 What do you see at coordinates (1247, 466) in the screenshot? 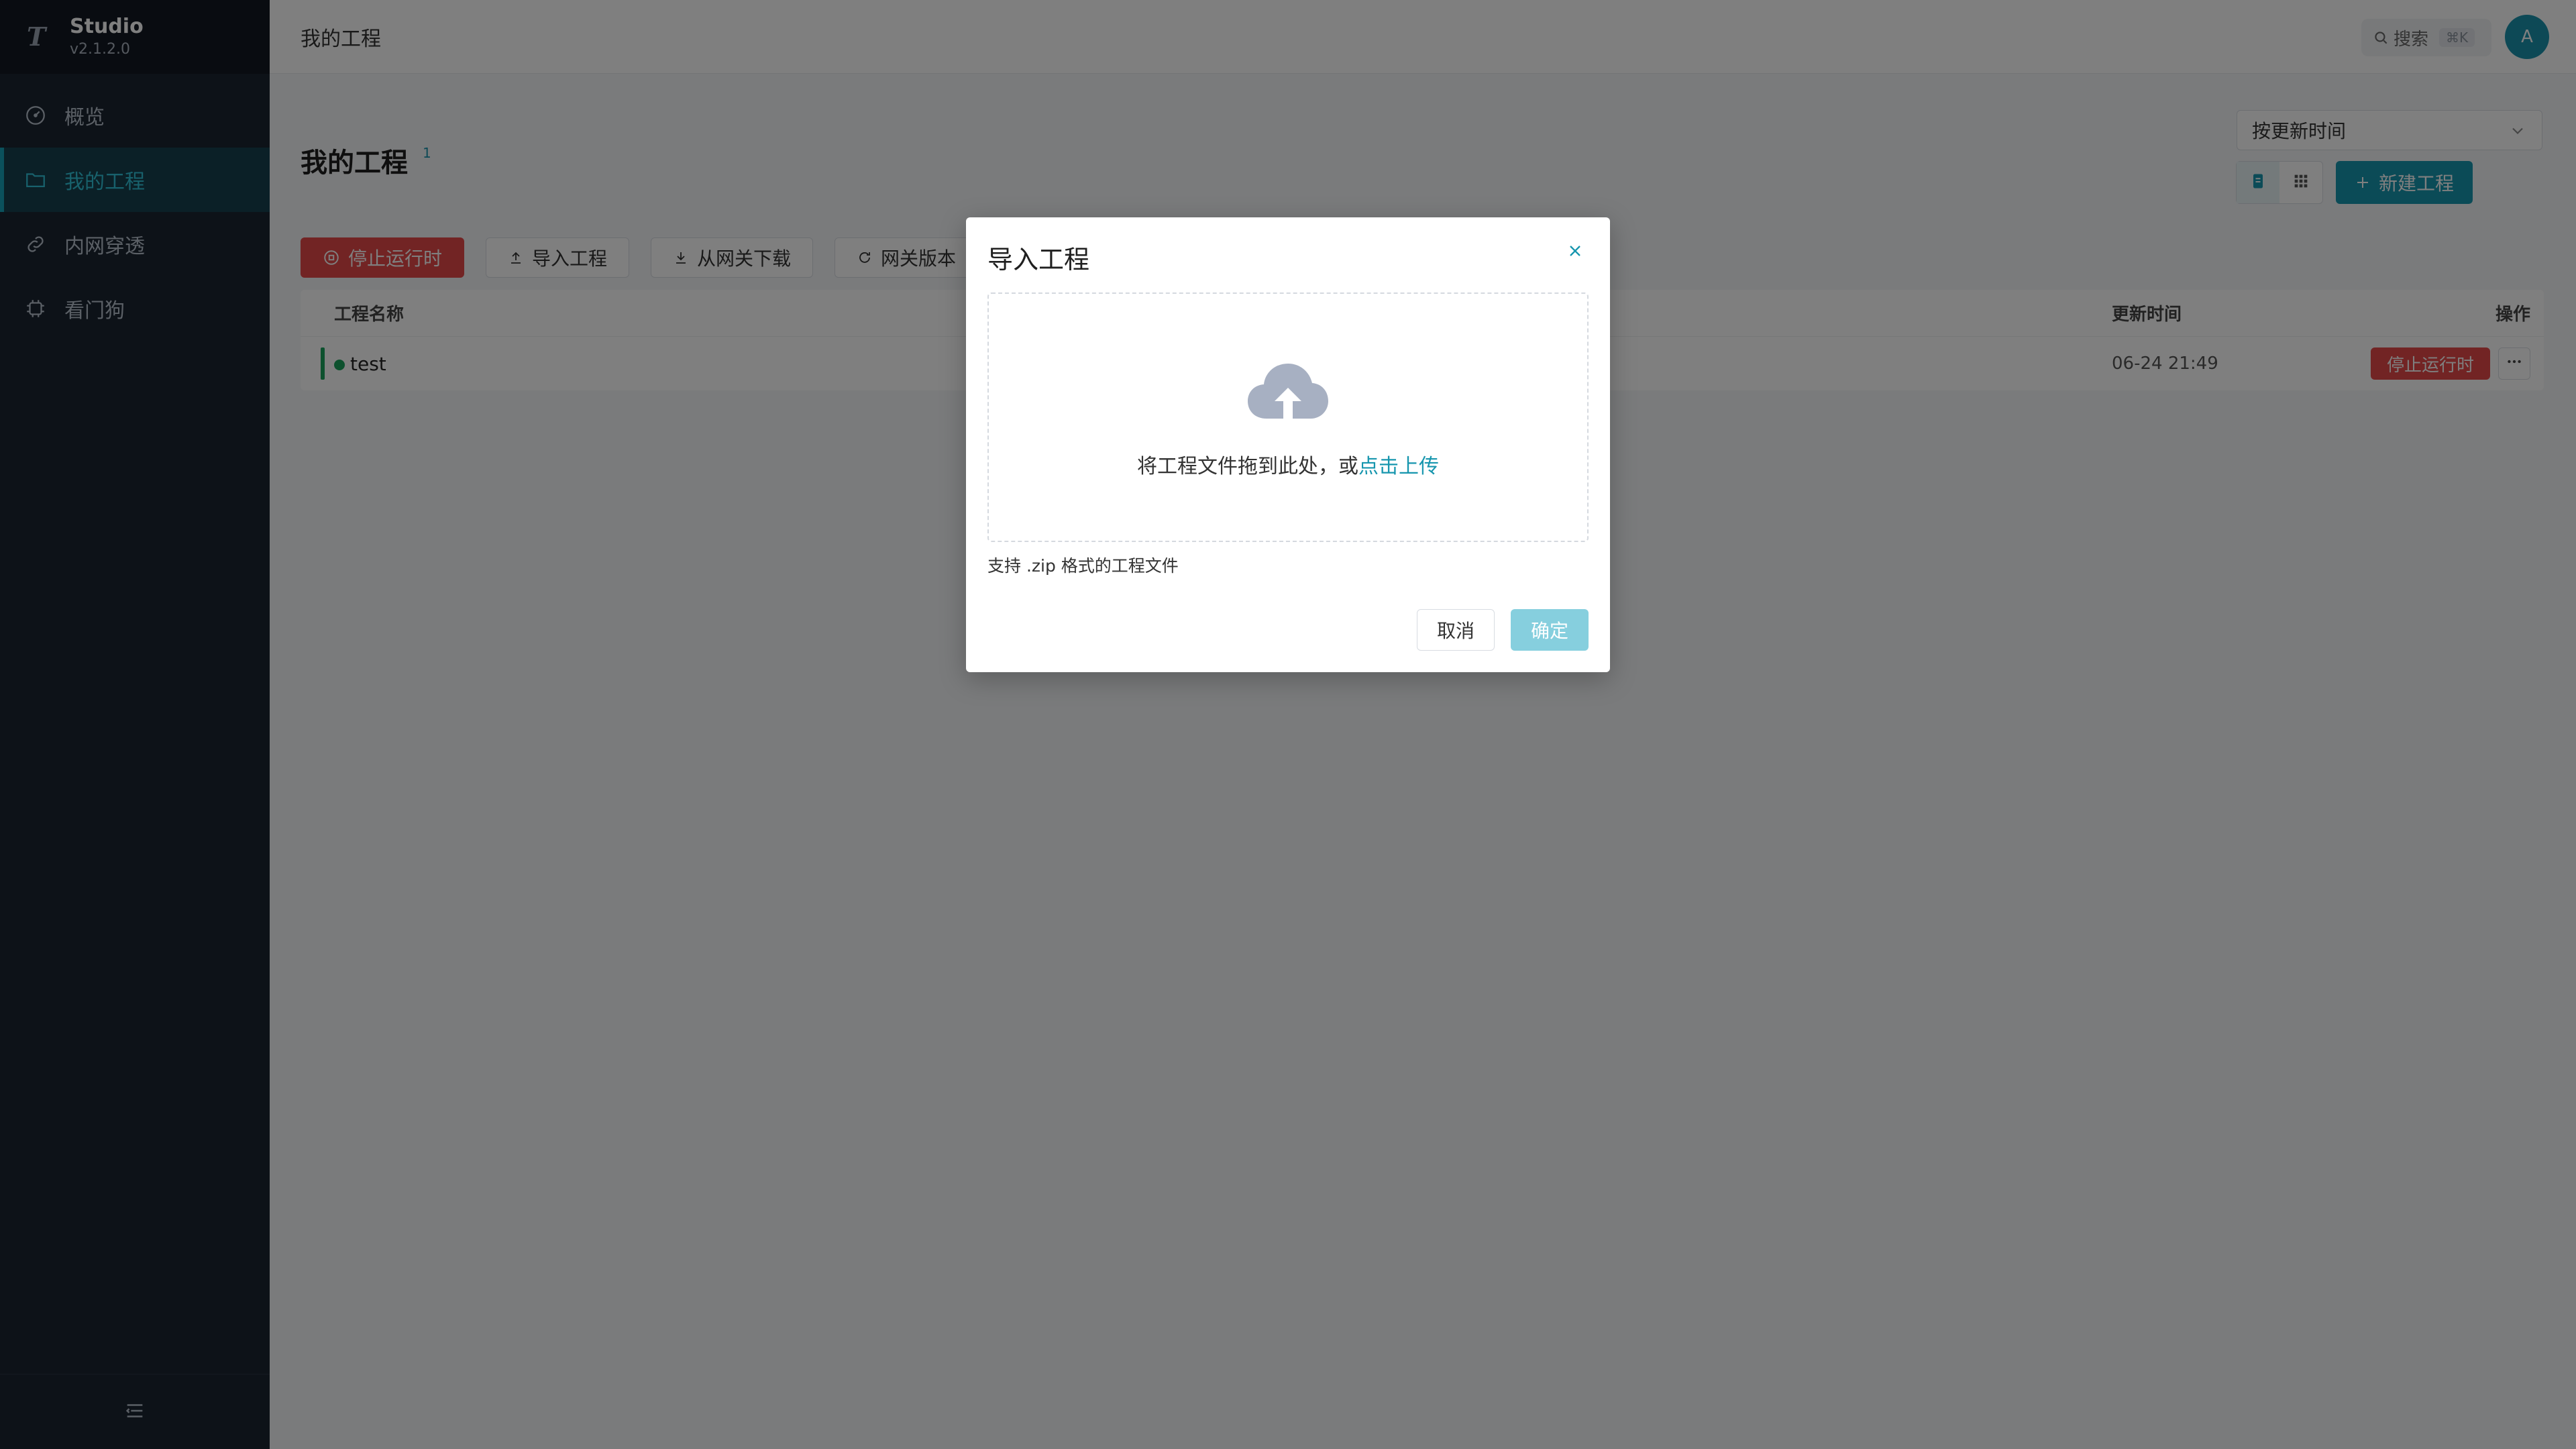
I see `drop-instruction: 将工程文件拖到此处，或` at bounding box center [1247, 466].